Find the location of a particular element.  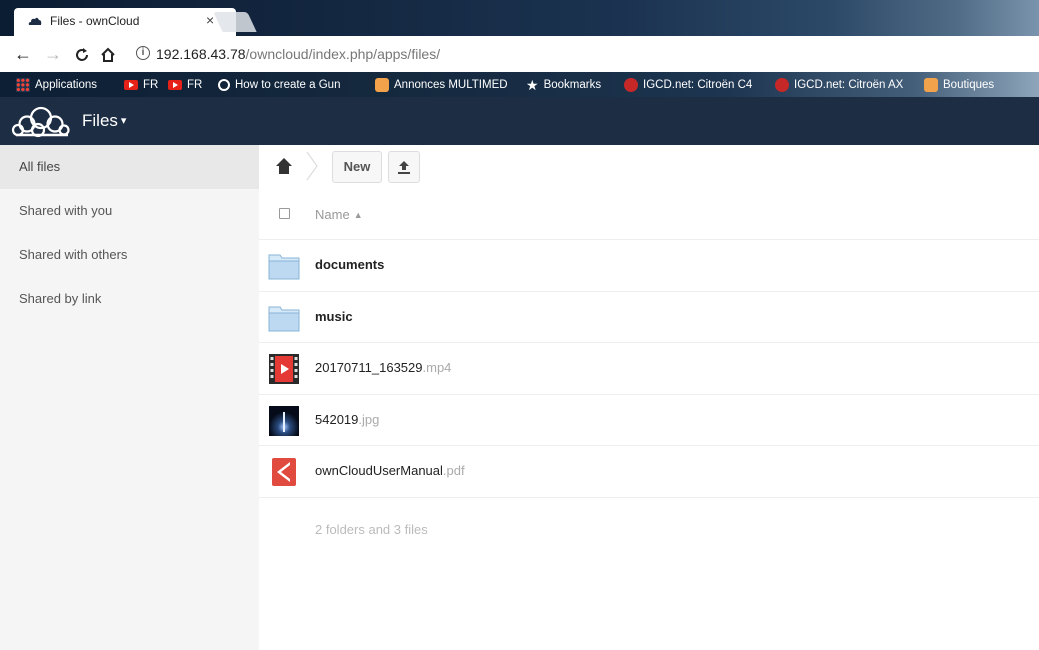

link-icon is located at coordinates (224, 84).